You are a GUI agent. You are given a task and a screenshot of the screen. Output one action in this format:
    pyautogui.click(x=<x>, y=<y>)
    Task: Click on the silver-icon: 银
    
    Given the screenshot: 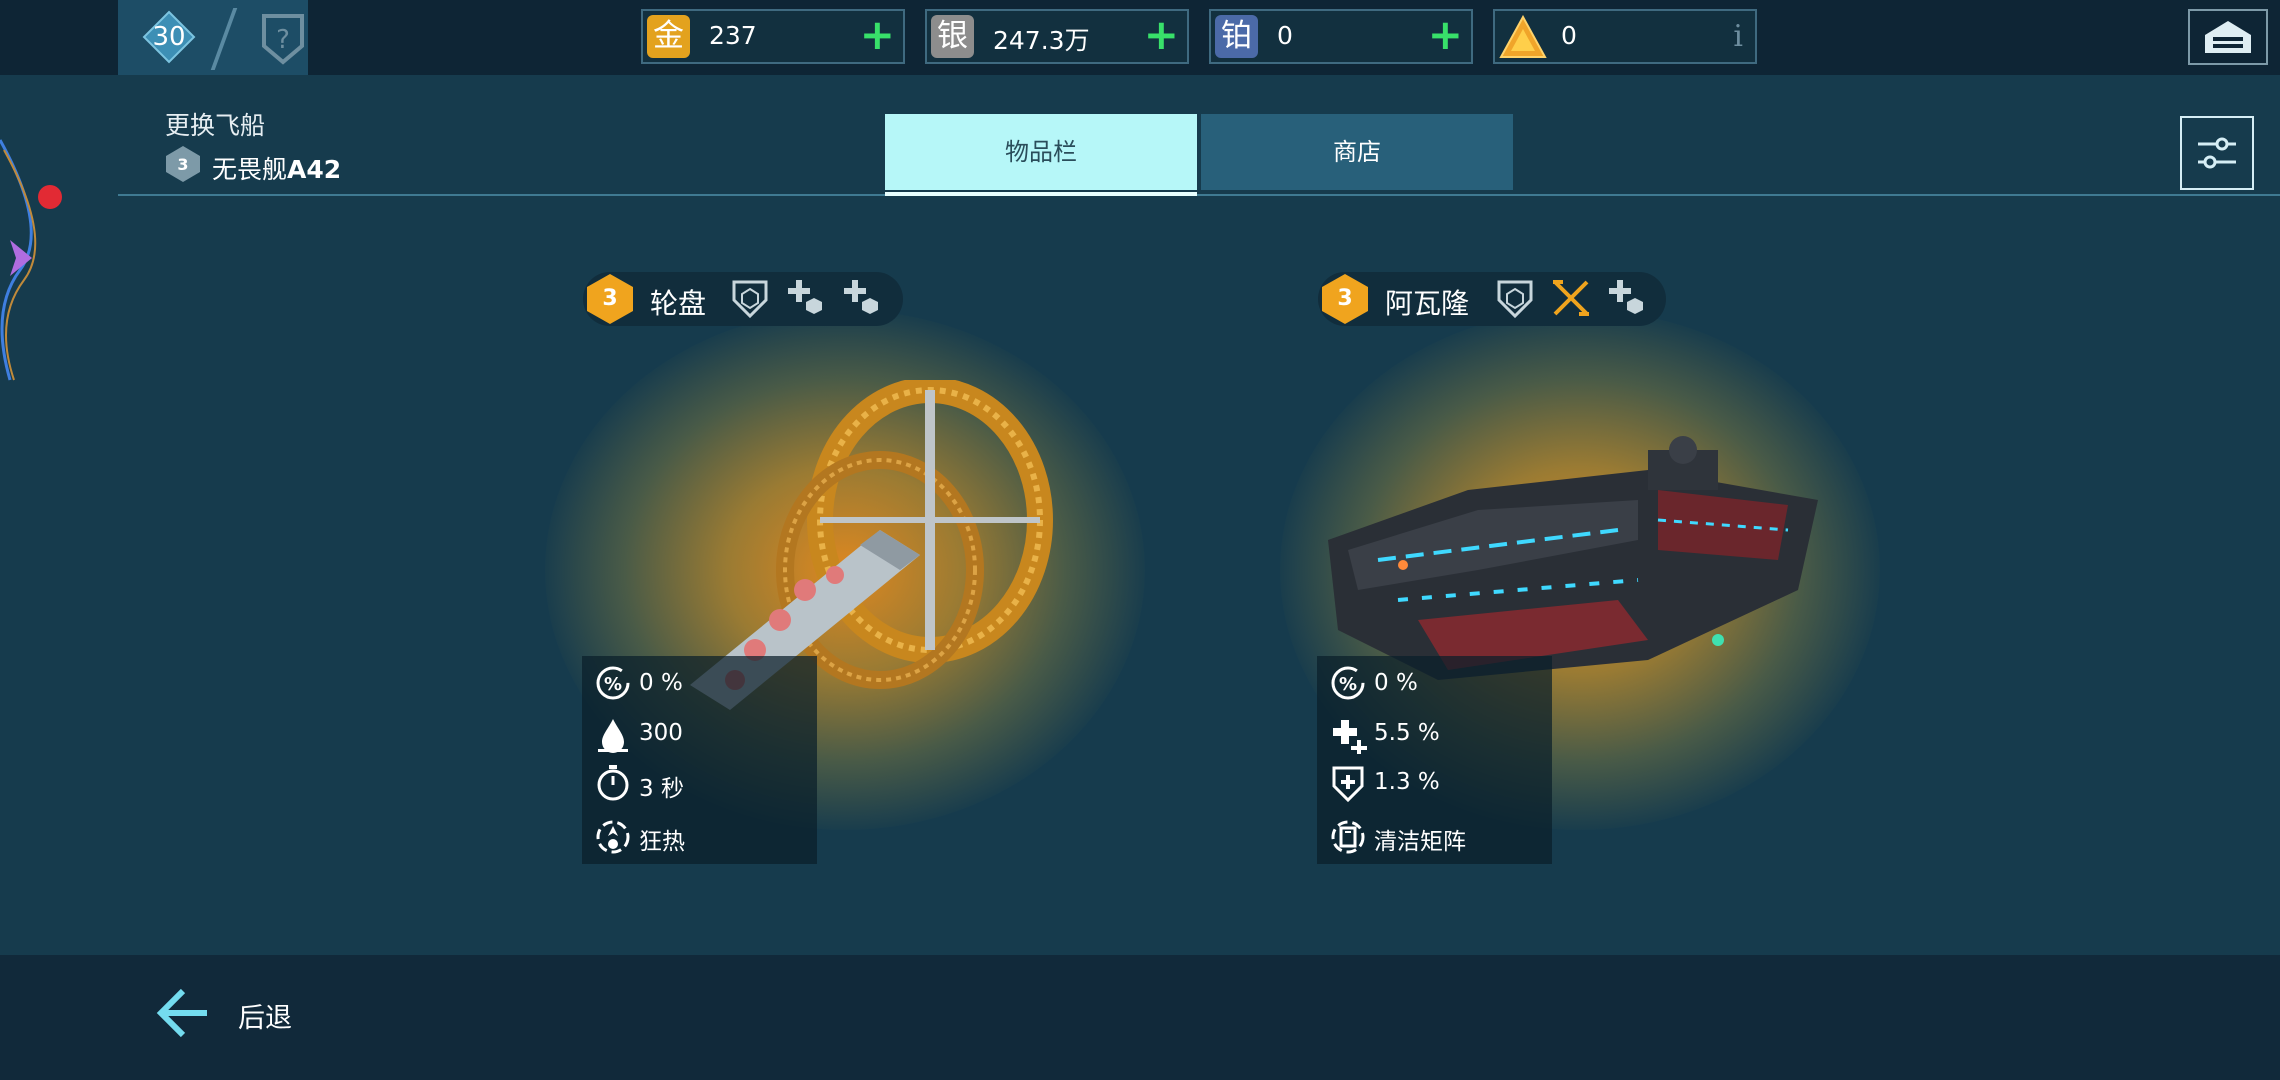 What is the action you would take?
    pyautogui.click(x=952, y=36)
    